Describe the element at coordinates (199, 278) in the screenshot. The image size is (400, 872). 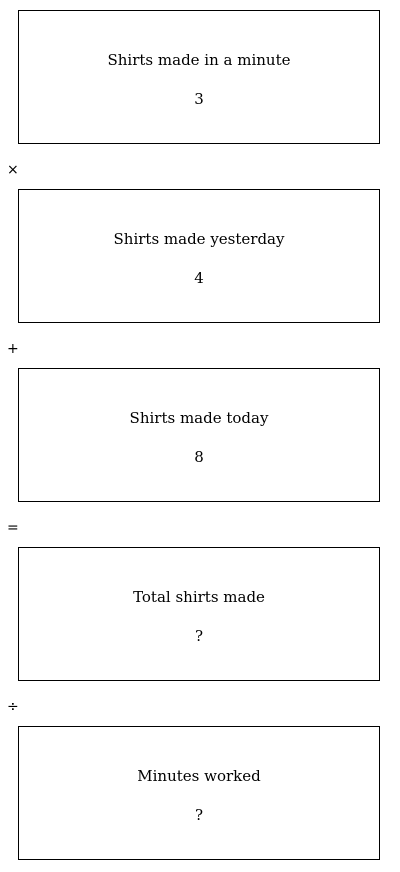
I see `card-value: 4` at that location.